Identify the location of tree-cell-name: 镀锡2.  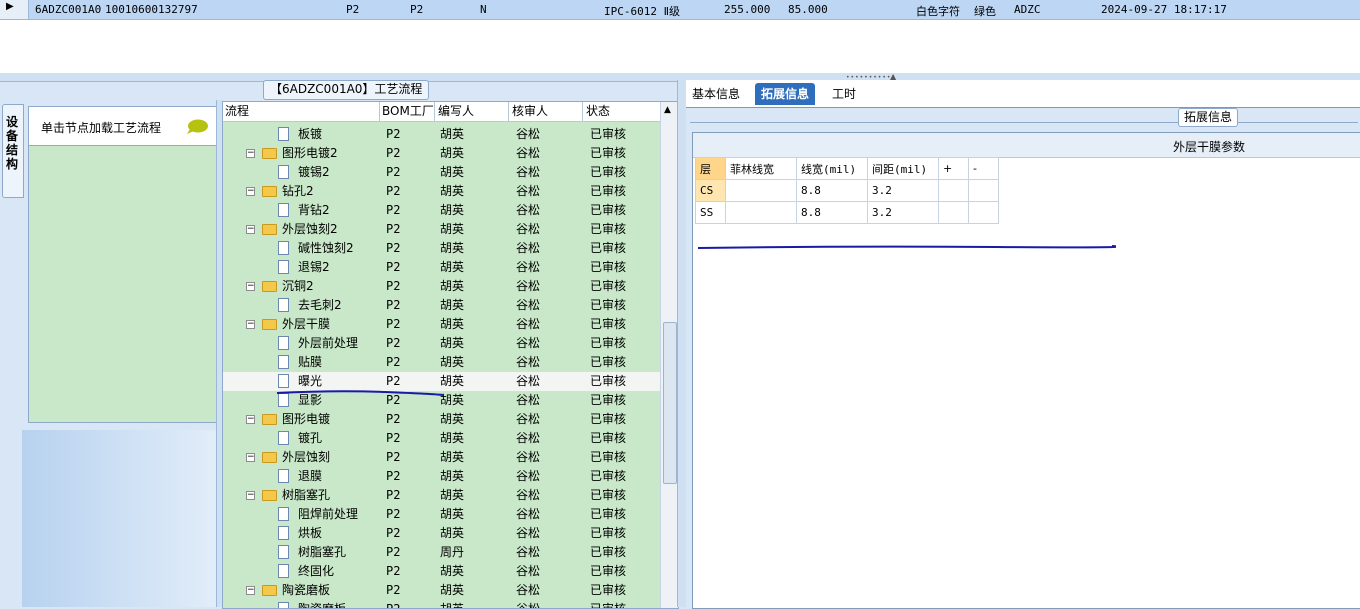
(314, 172).